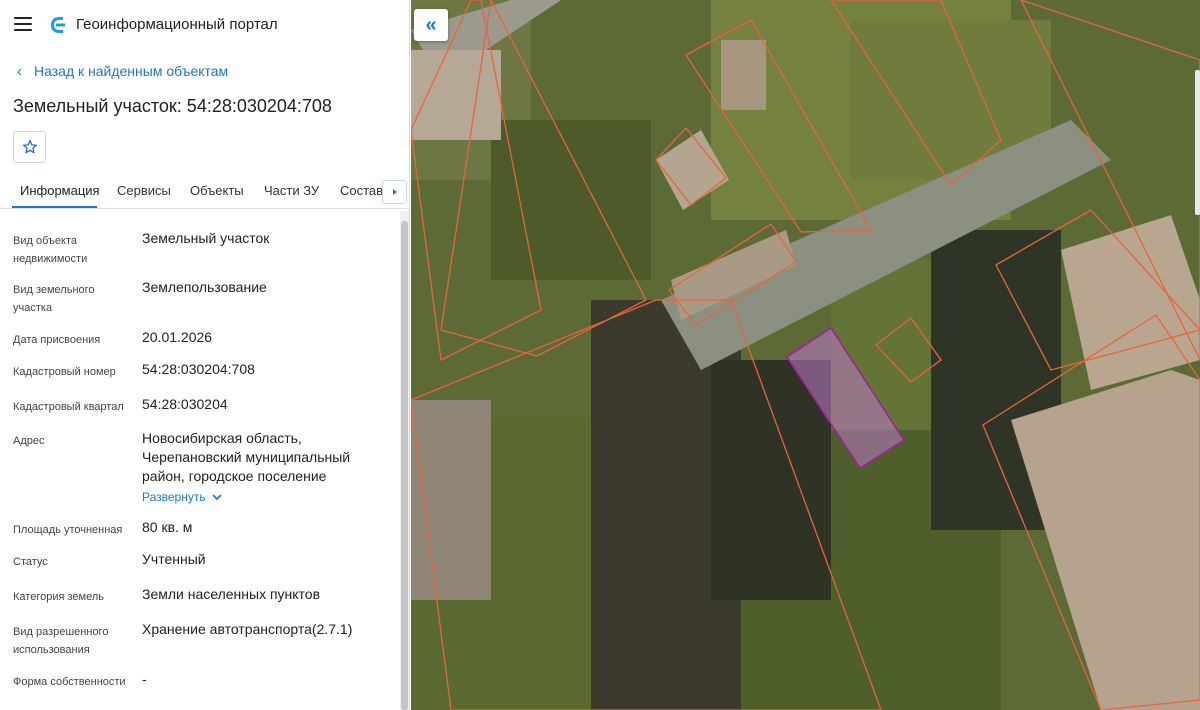 Image resolution: width=1200 pixels, height=710 pixels. I want to click on scrollbar-thumb, so click(404, 465).